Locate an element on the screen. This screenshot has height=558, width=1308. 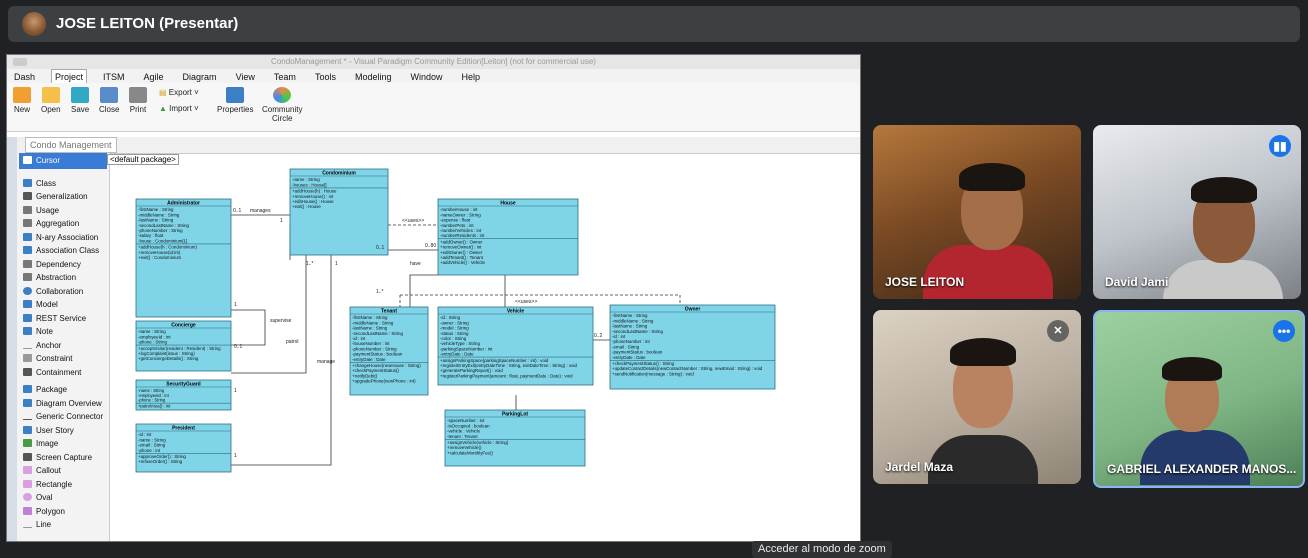
speaking-indicator-icon: ▮▮ is located at coordinates (1280, 146).